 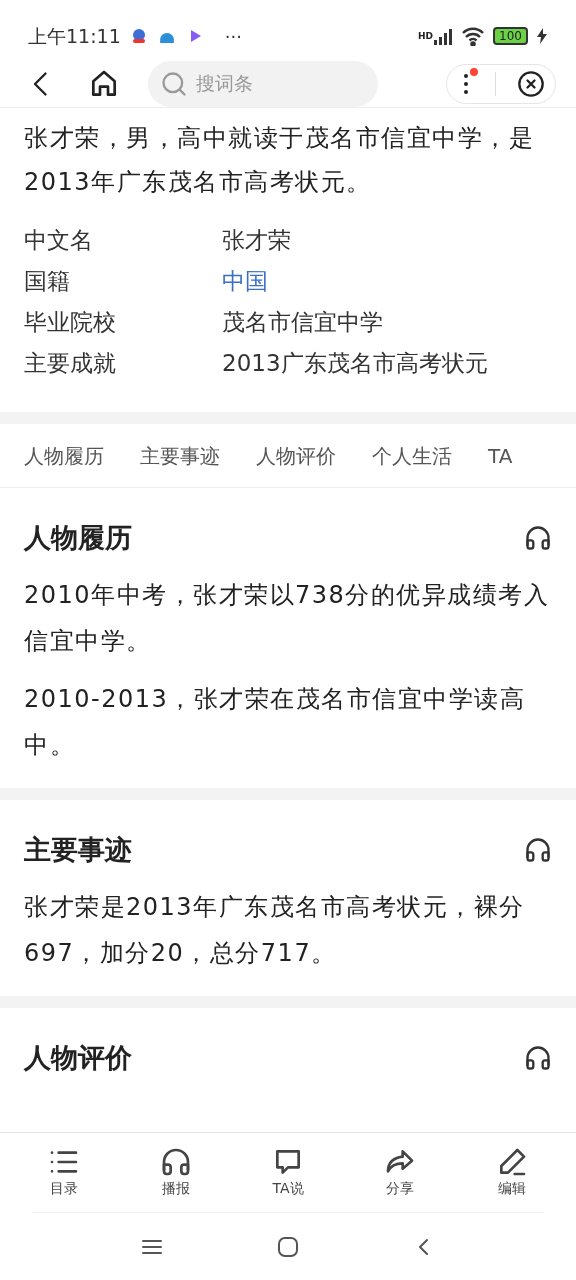 I want to click on info-value: 茂名市信宜中学, so click(x=302, y=323).